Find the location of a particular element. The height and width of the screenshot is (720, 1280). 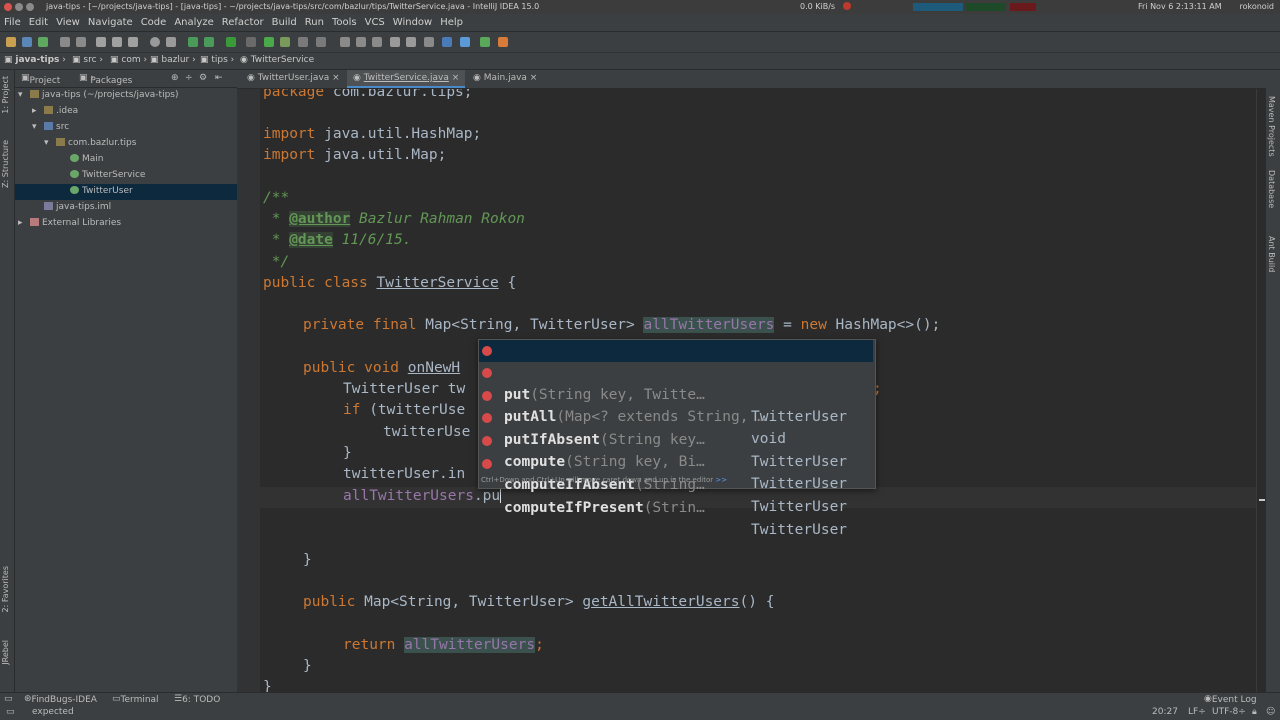

tree-node-main: Main is located at coordinates (126, 160).